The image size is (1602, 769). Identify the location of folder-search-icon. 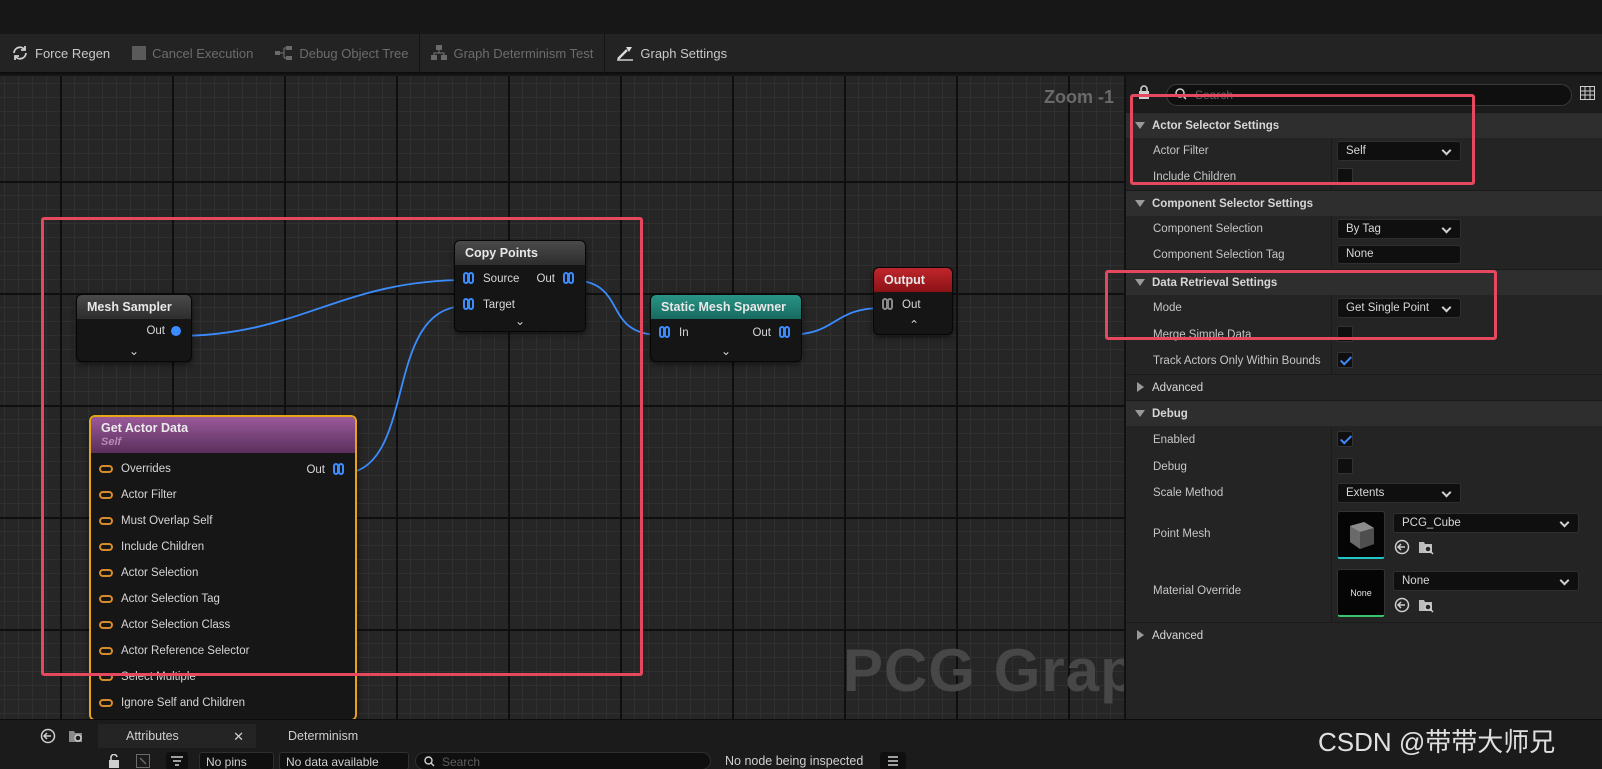
(76, 738).